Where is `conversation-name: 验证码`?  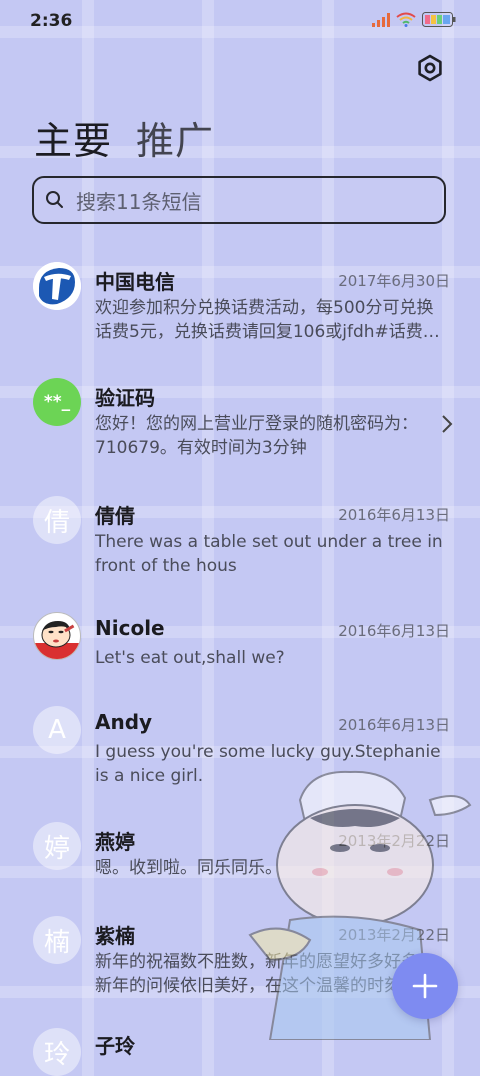 conversation-name: 验证码 is located at coordinates (125, 398).